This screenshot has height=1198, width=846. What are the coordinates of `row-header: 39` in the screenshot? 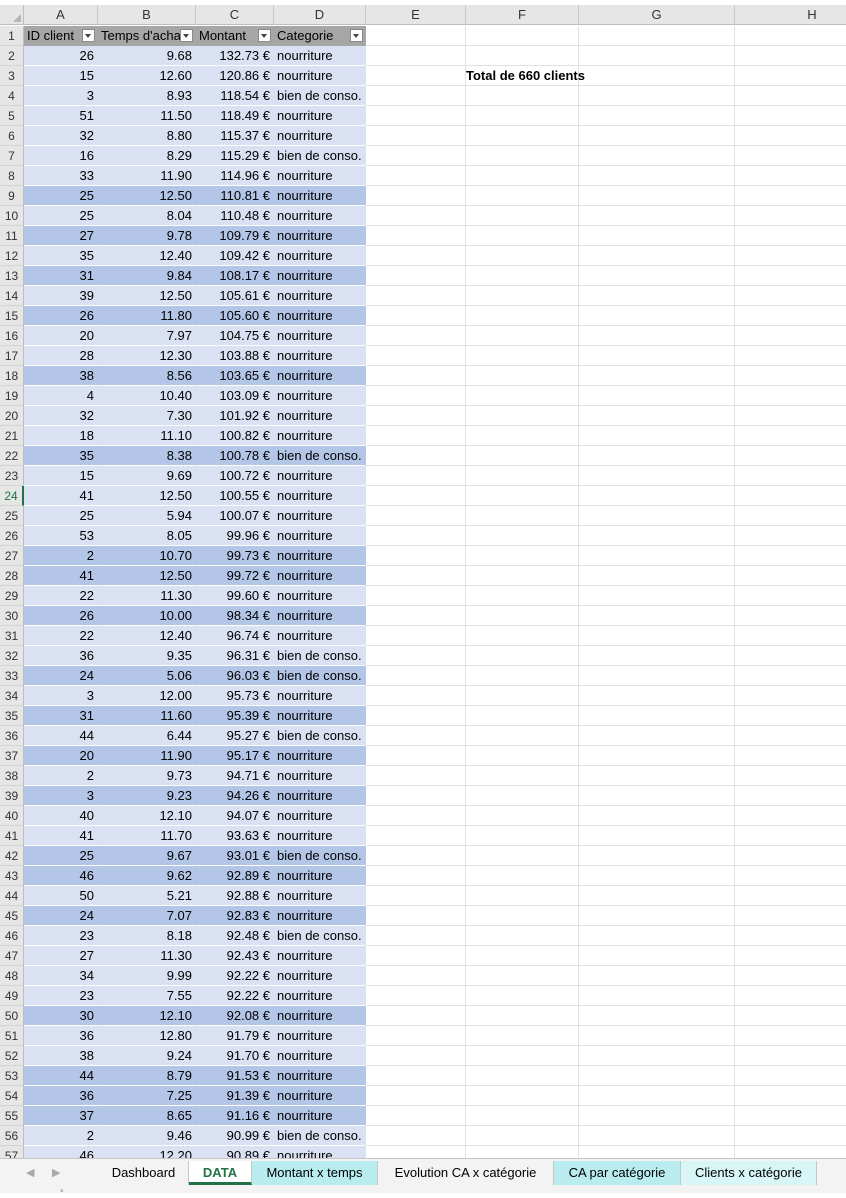 It's located at (12, 796).